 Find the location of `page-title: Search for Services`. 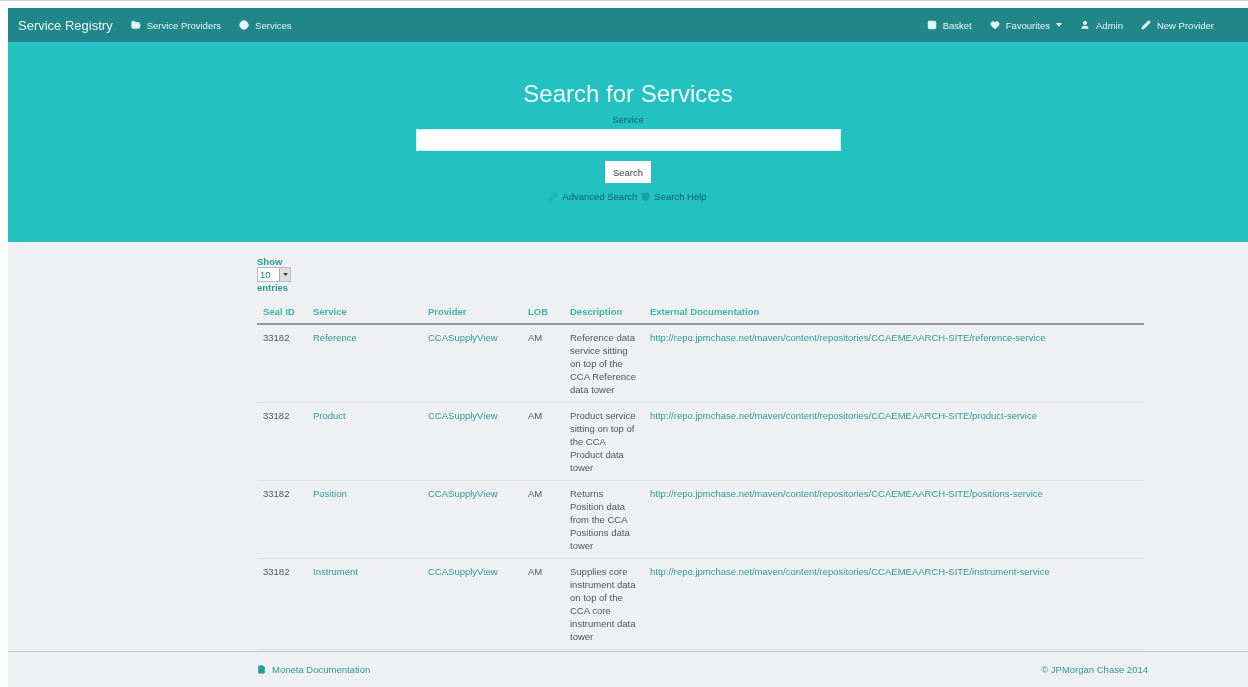

page-title: Search for Services is located at coordinates (628, 94).